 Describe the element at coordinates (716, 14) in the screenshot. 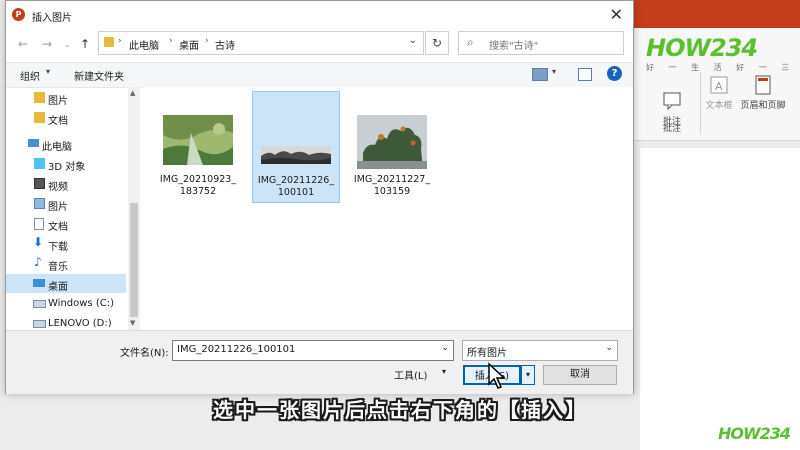

I see `ppt-title-strip` at that location.